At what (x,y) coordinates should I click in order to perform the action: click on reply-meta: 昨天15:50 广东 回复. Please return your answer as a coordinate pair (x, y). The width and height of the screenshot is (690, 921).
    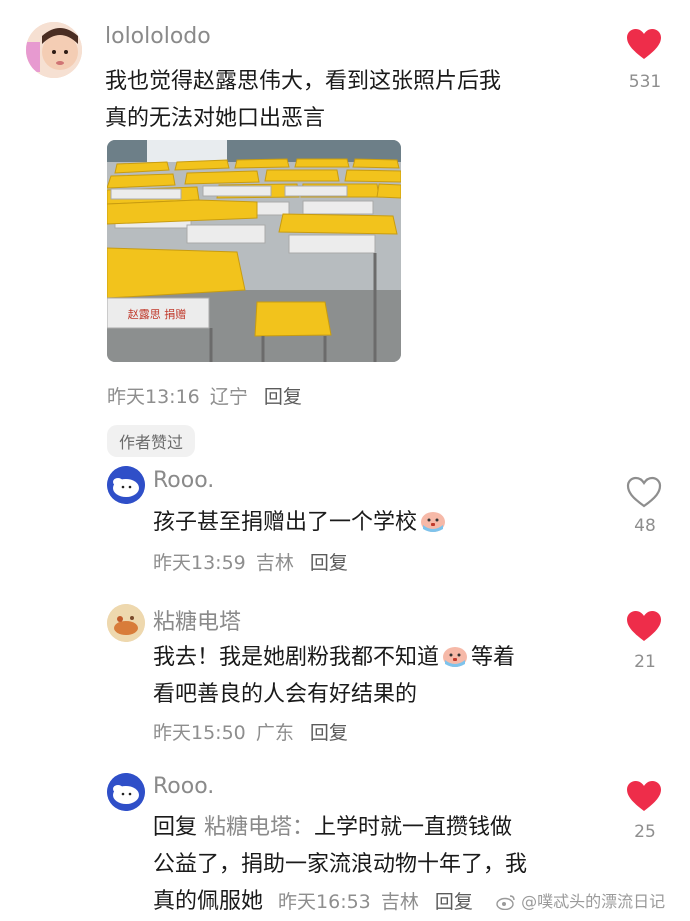
    Looking at the image, I should click on (250, 731).